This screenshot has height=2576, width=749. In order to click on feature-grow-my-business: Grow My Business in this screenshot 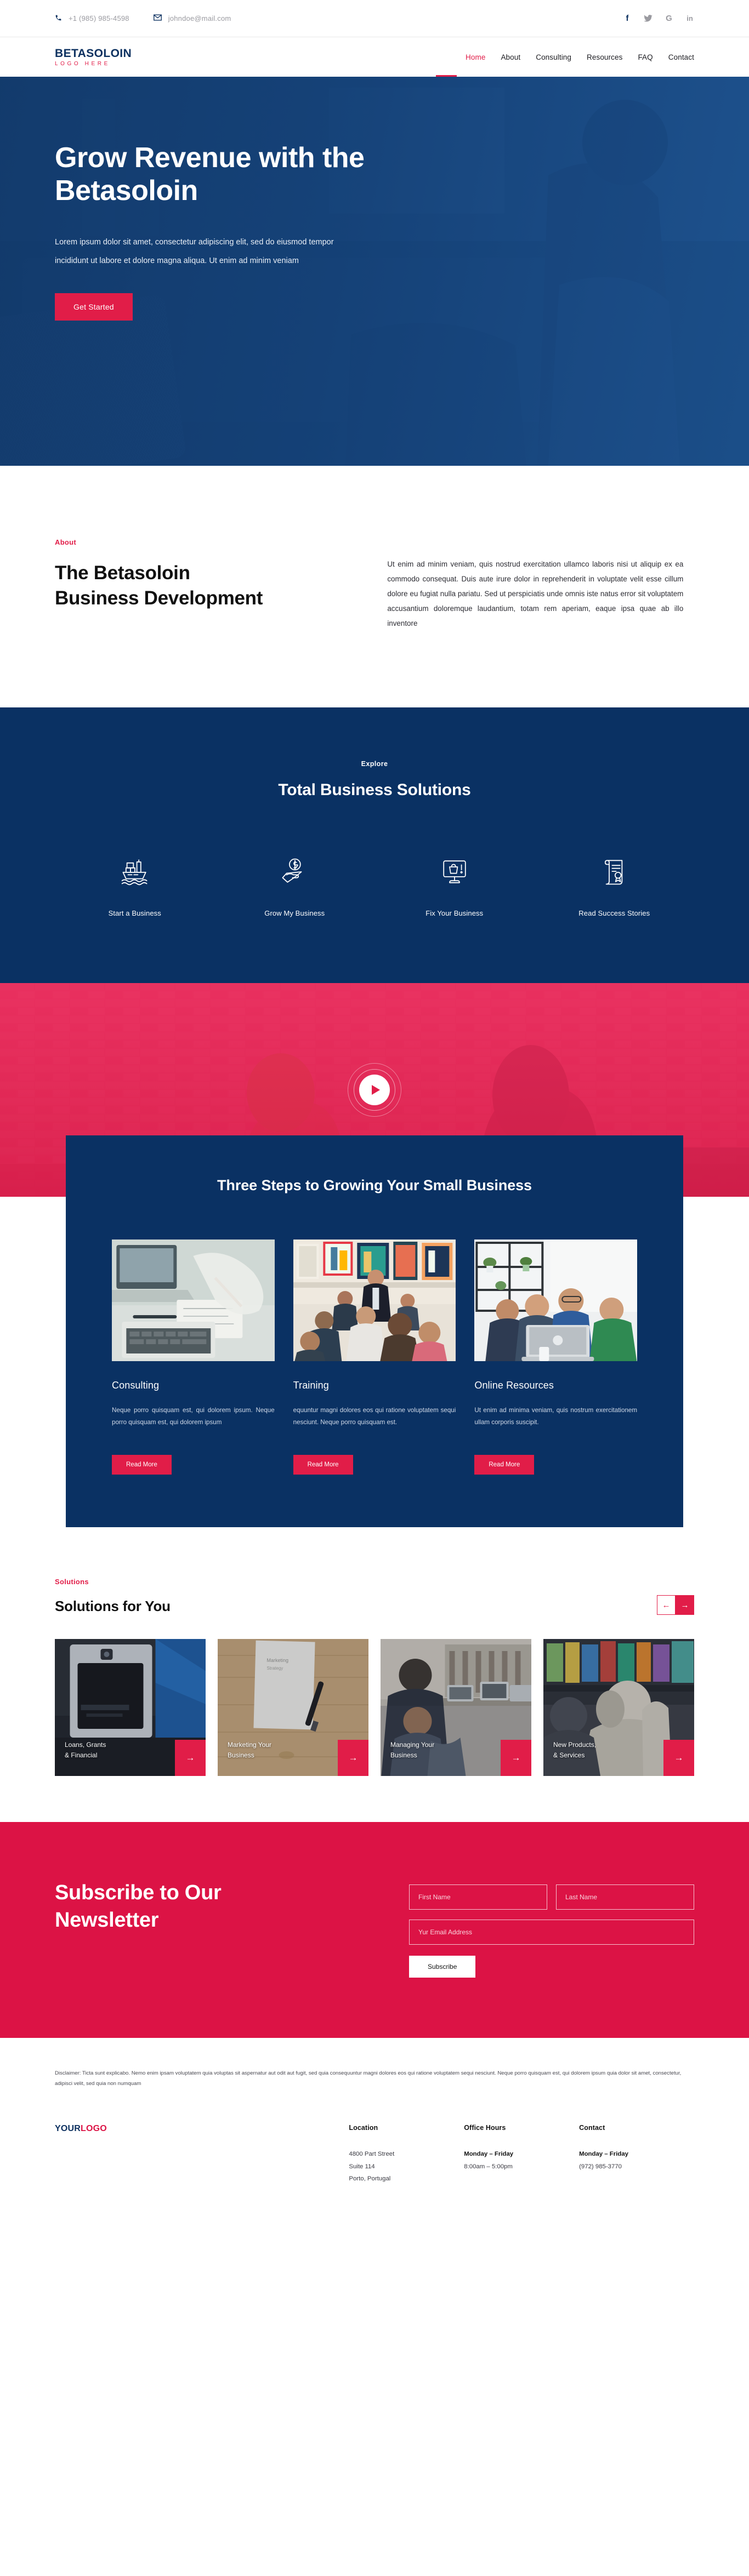, I will do `click(295, 884)`.